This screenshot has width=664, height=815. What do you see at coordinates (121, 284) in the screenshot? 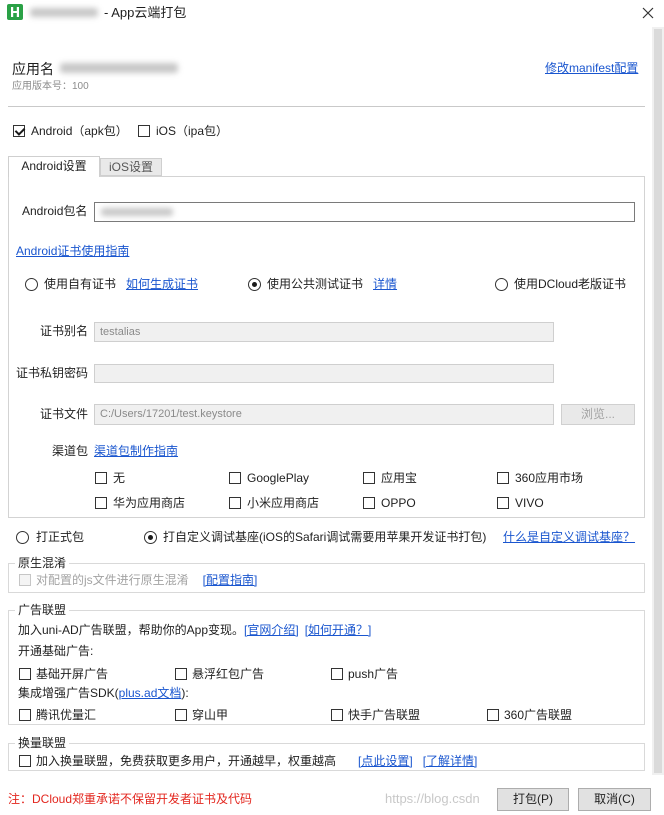
I see `cert-own-option: 使用自有证书 如何生成证书` at bounding box center [121, 284].